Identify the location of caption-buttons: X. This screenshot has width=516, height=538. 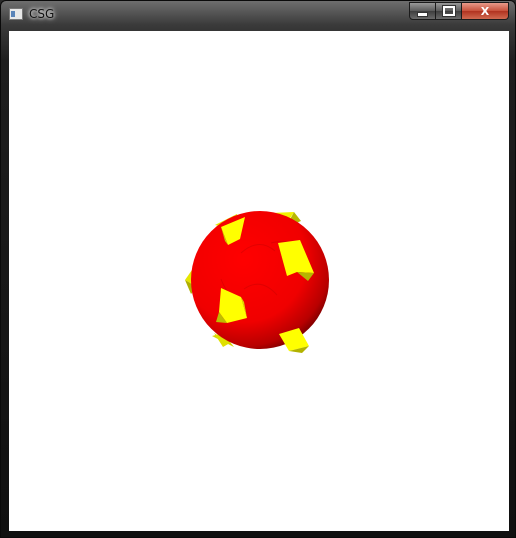
(459, 11).